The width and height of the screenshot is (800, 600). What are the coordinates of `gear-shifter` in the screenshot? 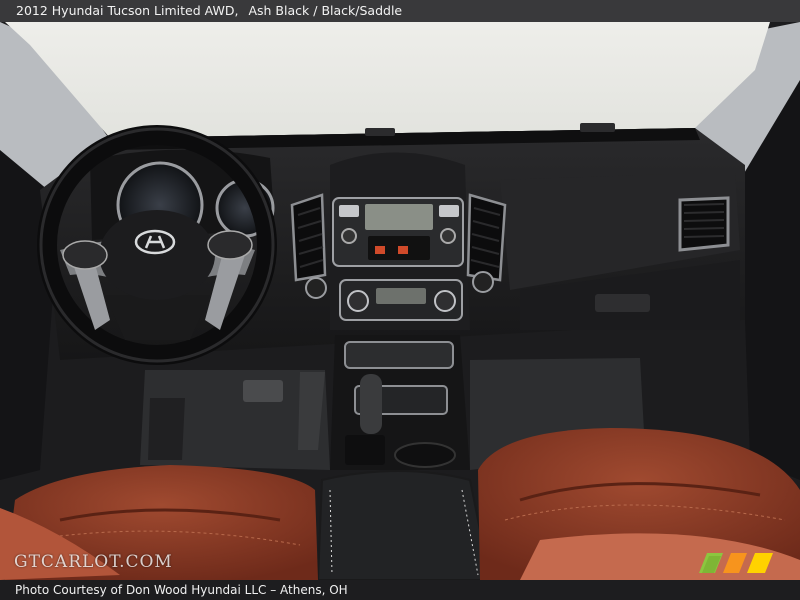 It's located at (371, 404).